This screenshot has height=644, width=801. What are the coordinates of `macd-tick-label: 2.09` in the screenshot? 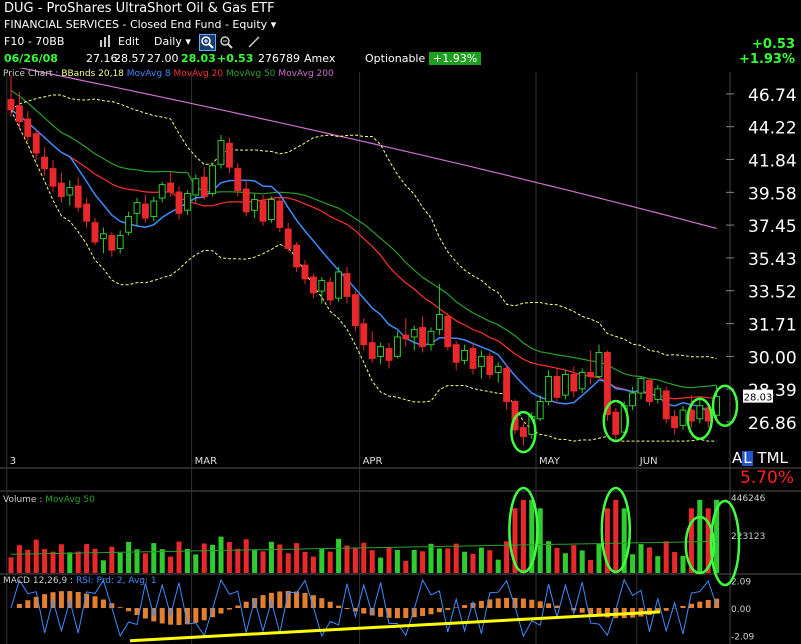 It's located at (741, 583).